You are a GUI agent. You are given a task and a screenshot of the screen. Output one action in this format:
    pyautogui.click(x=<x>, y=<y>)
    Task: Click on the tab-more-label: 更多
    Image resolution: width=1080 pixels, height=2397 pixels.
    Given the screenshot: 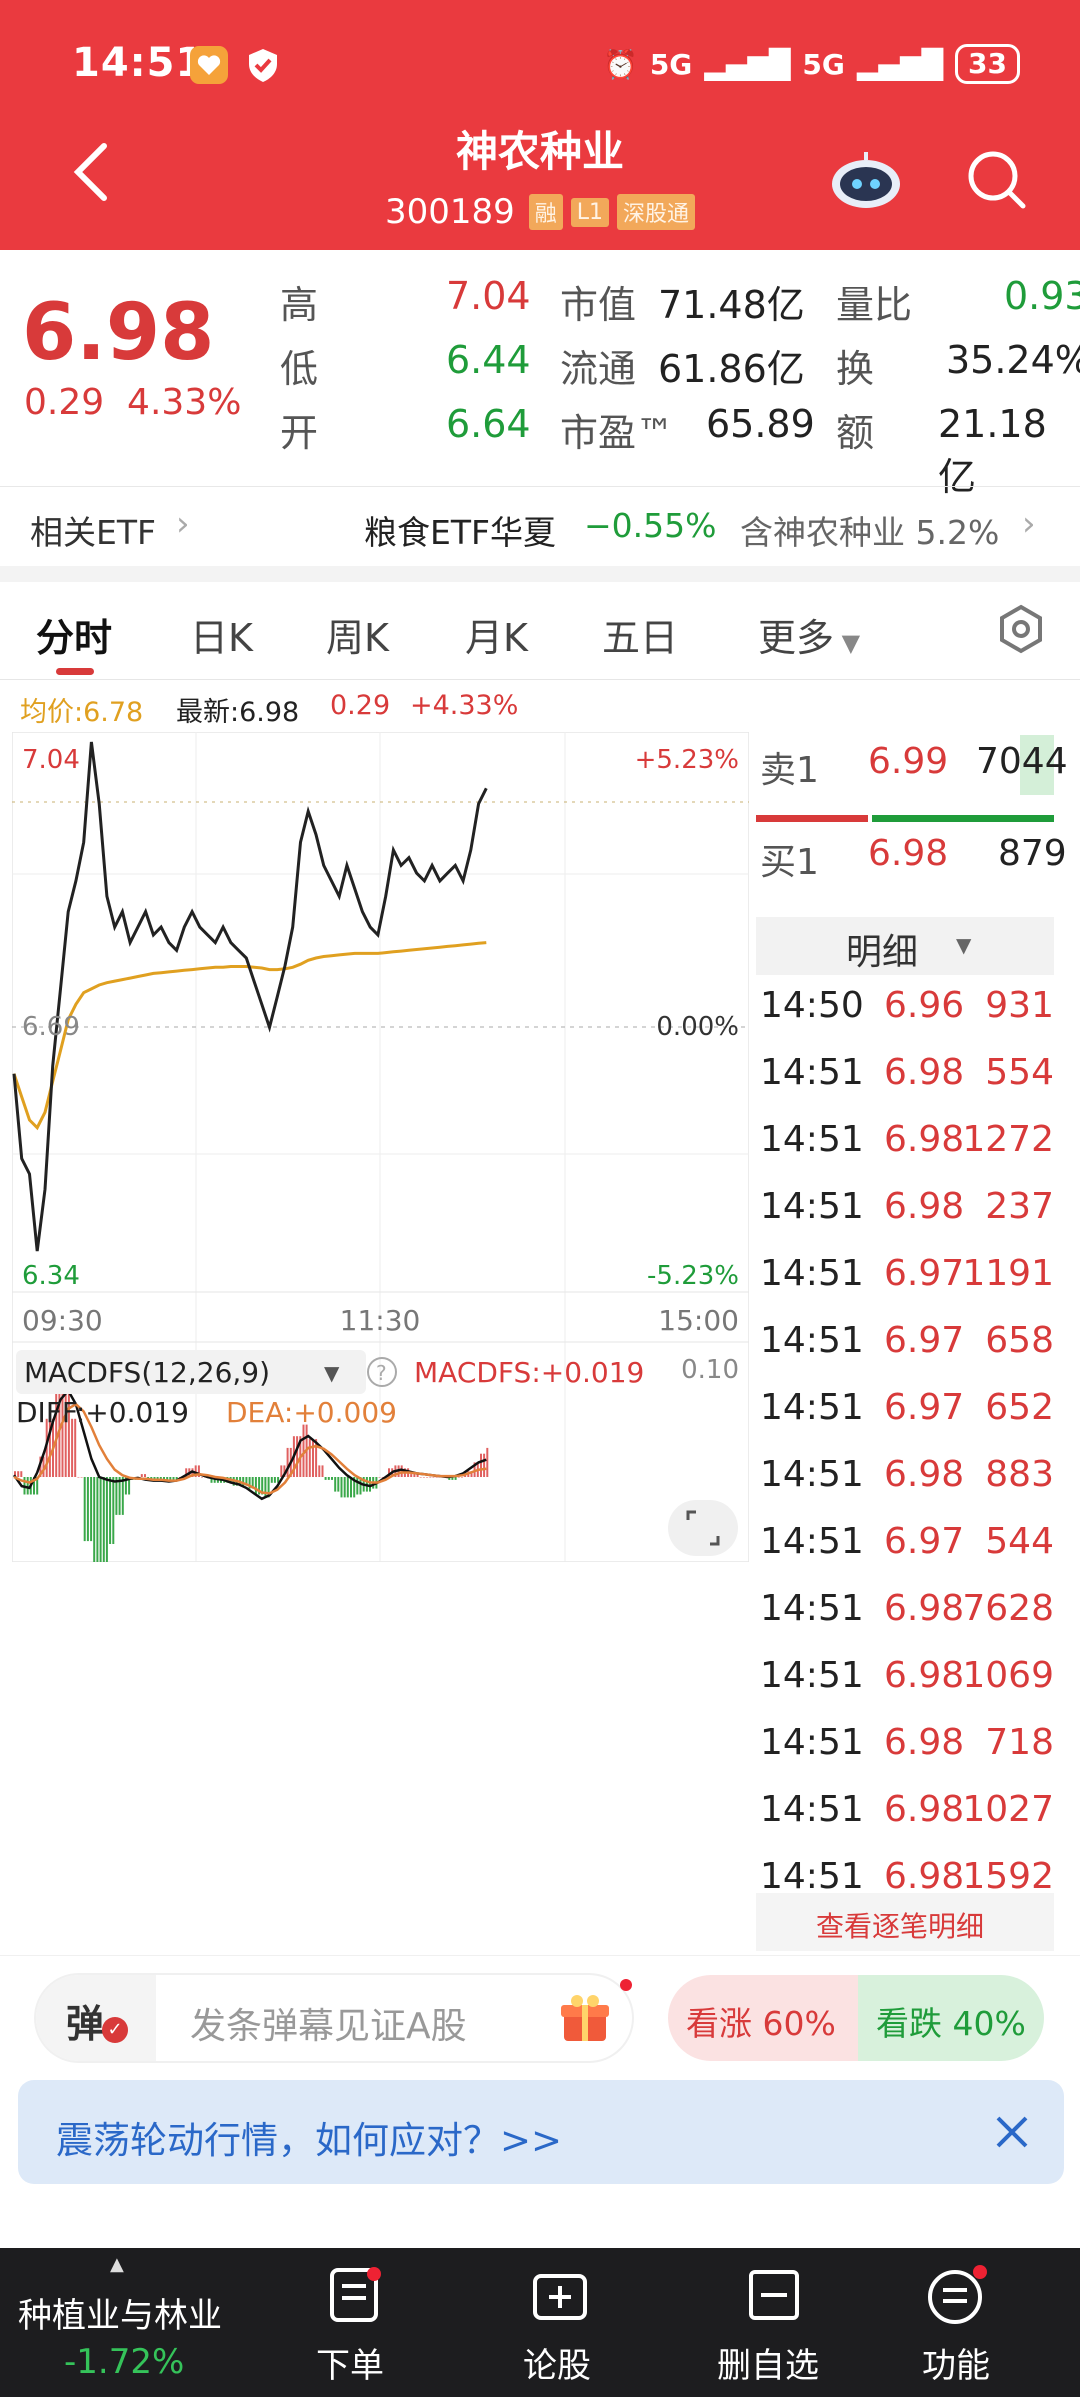 What is the action you would take?
    pyautogui.click(x=796, y=638)
    